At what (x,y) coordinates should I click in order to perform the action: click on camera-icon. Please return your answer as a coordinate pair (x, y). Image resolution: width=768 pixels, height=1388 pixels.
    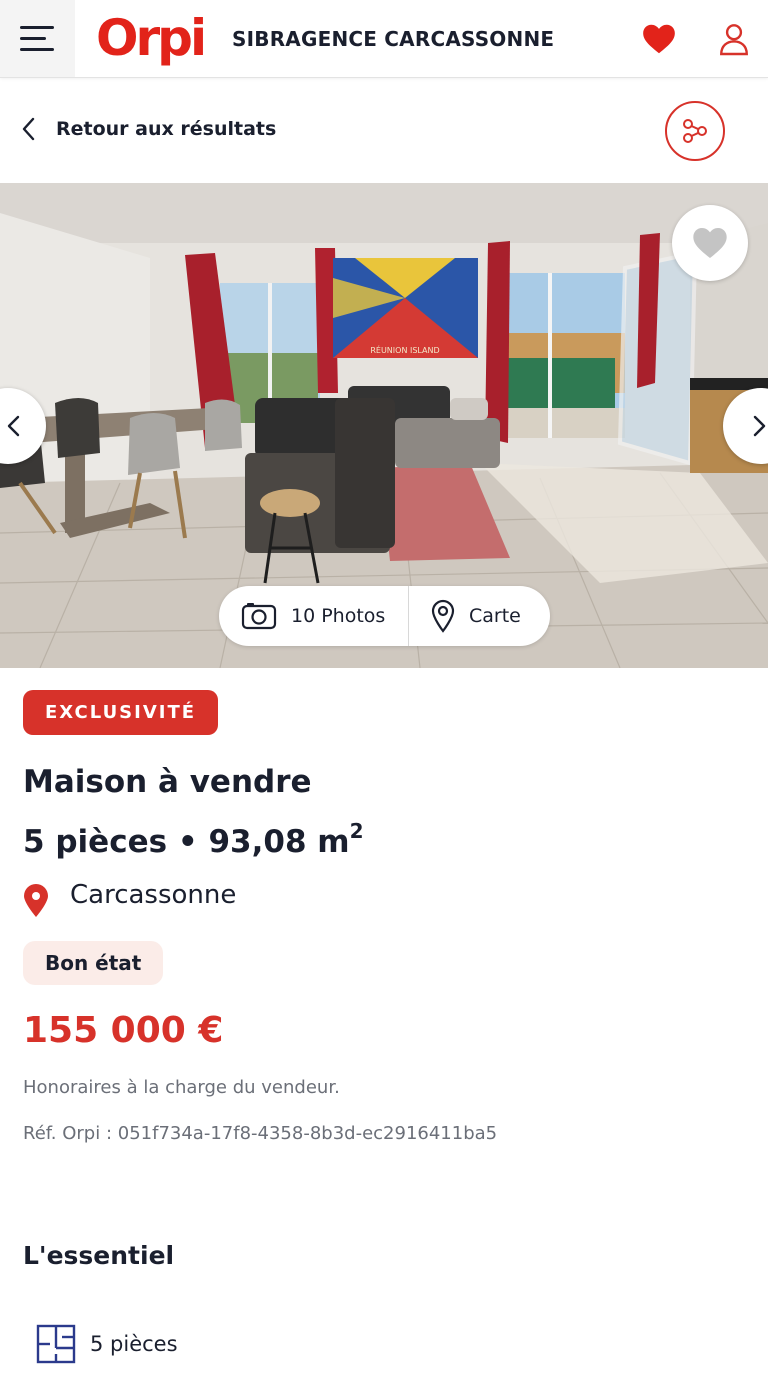
    Looking at the image, I should click on (259, 616).